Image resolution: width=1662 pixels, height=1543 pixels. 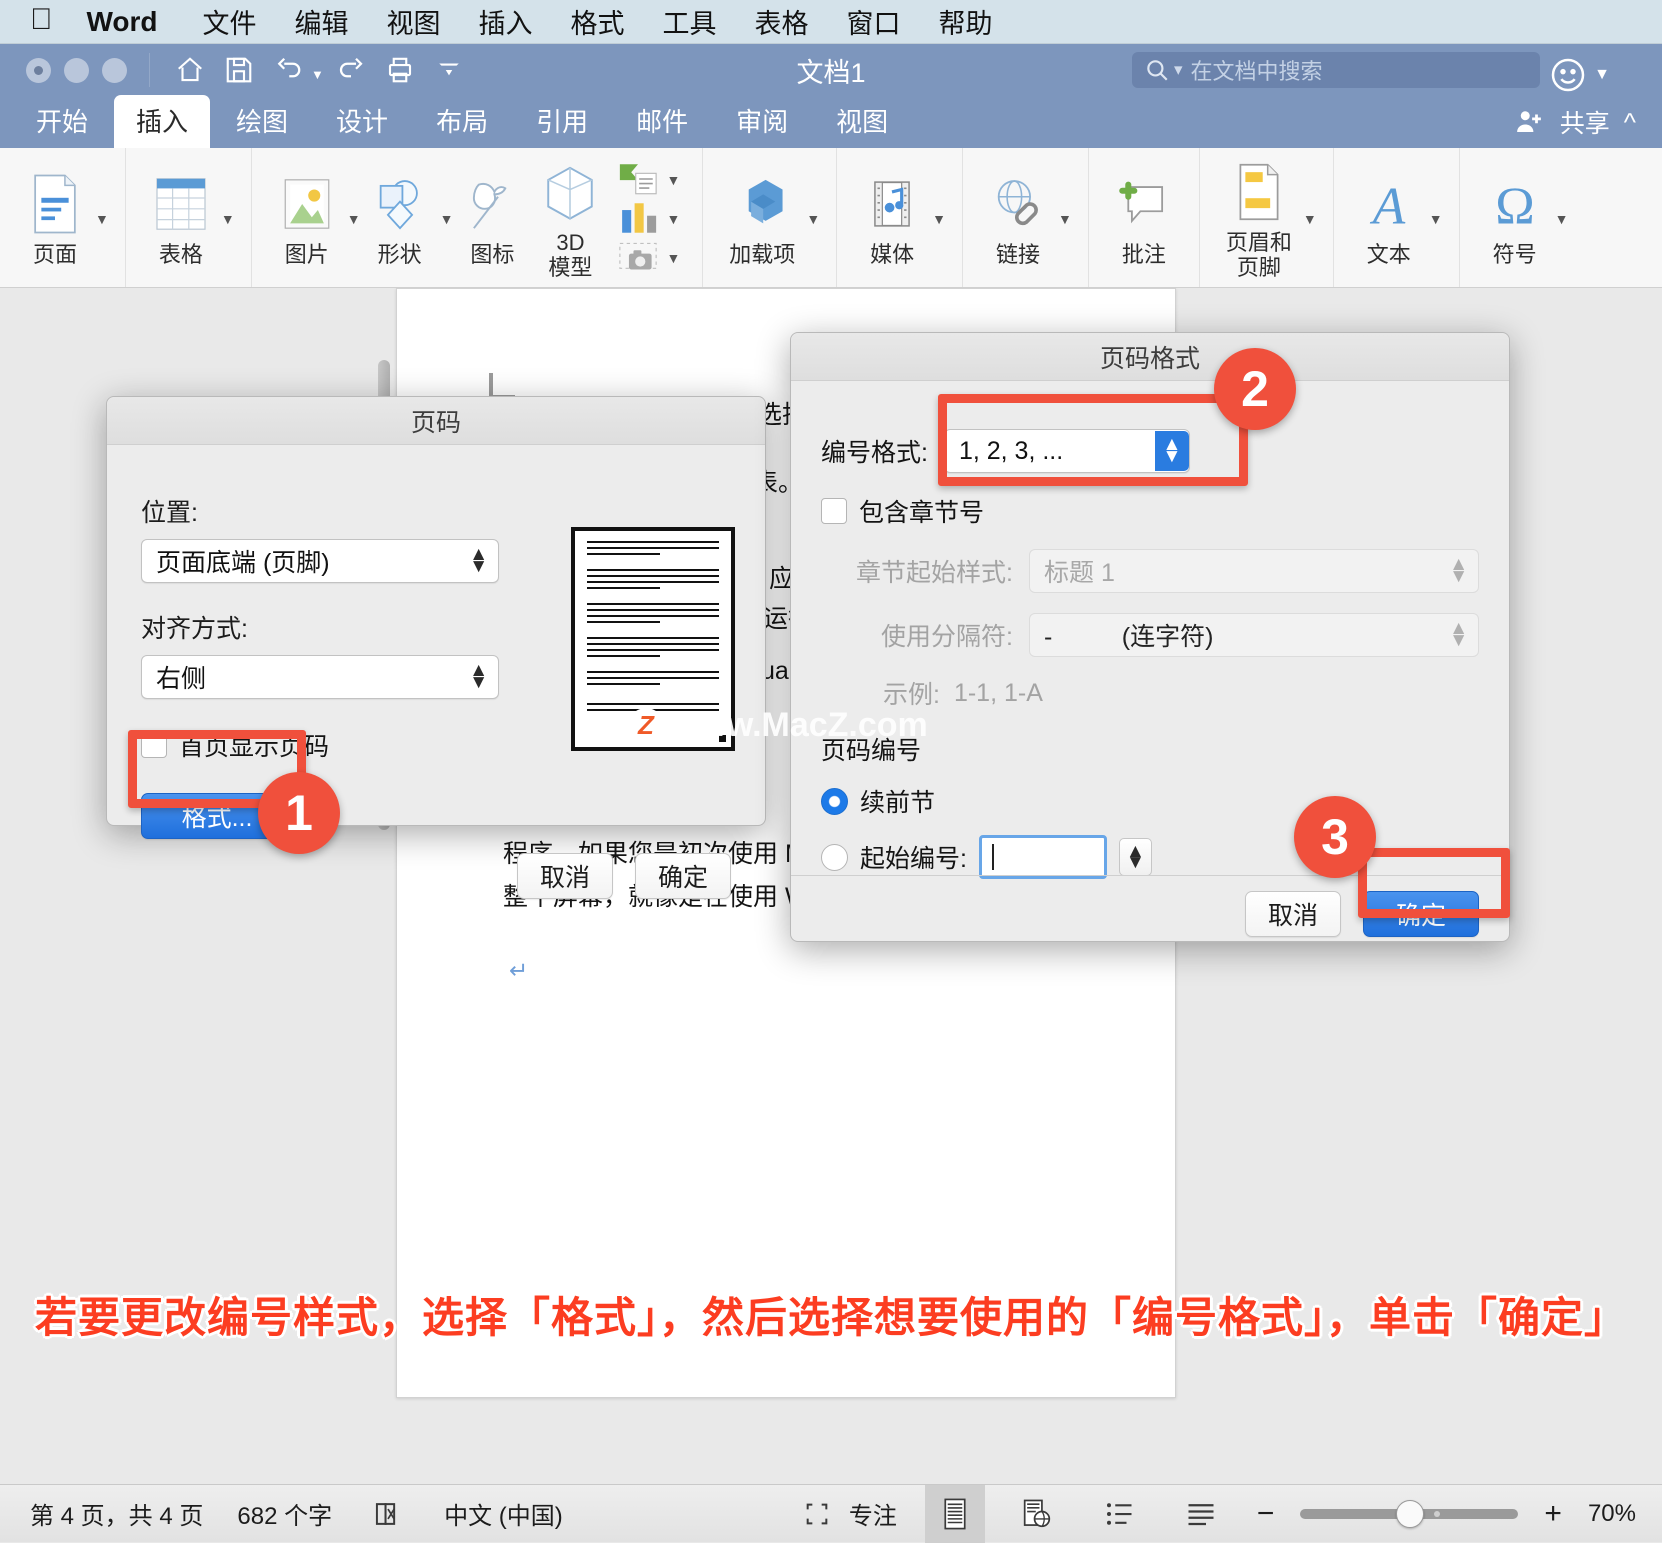 What do you see at coordinates (1119, 1514) in the screenshot?
I see `view-outline-button` at bounding box center [1119, 1514].